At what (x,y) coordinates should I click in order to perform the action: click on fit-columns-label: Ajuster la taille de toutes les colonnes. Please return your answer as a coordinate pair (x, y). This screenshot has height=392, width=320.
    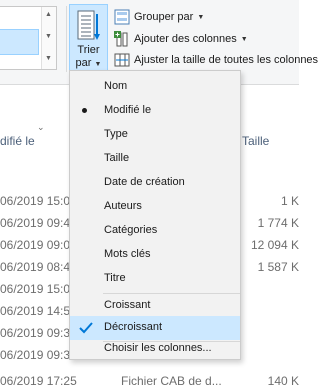
    Looking at the image, I should click on (226, 60).